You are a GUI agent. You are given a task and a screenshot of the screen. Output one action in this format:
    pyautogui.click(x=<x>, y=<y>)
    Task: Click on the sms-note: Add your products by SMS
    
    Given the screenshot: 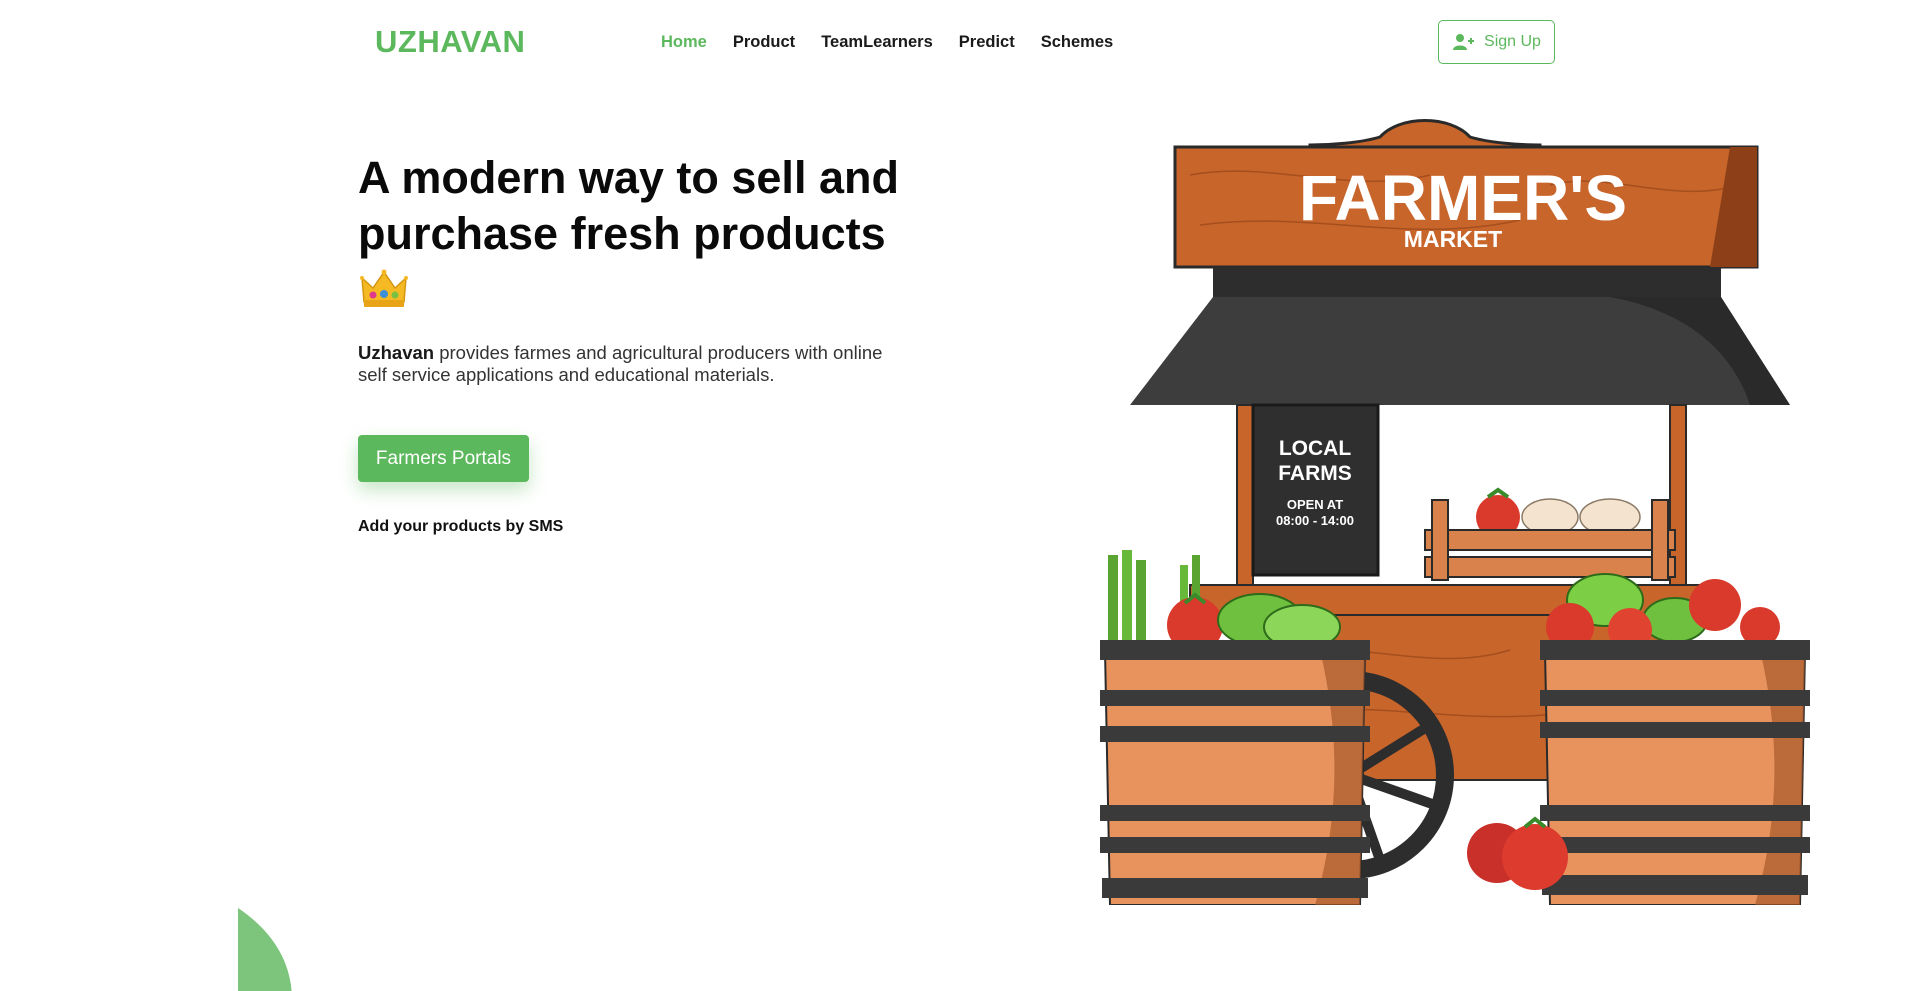 What is the action you would take?
    pyautogui.click(x=461, y=526)
    